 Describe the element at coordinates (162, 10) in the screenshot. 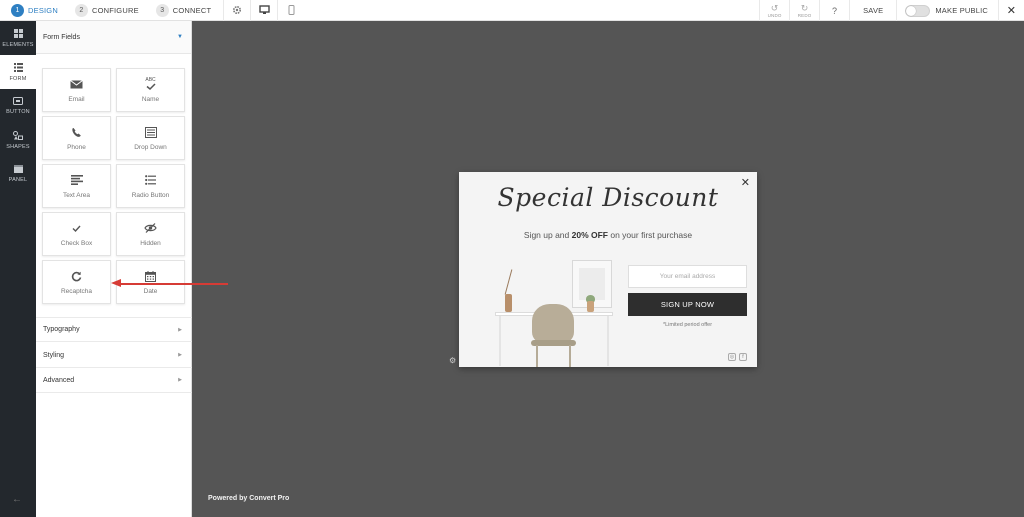

I see `step-number: 3` at that location.